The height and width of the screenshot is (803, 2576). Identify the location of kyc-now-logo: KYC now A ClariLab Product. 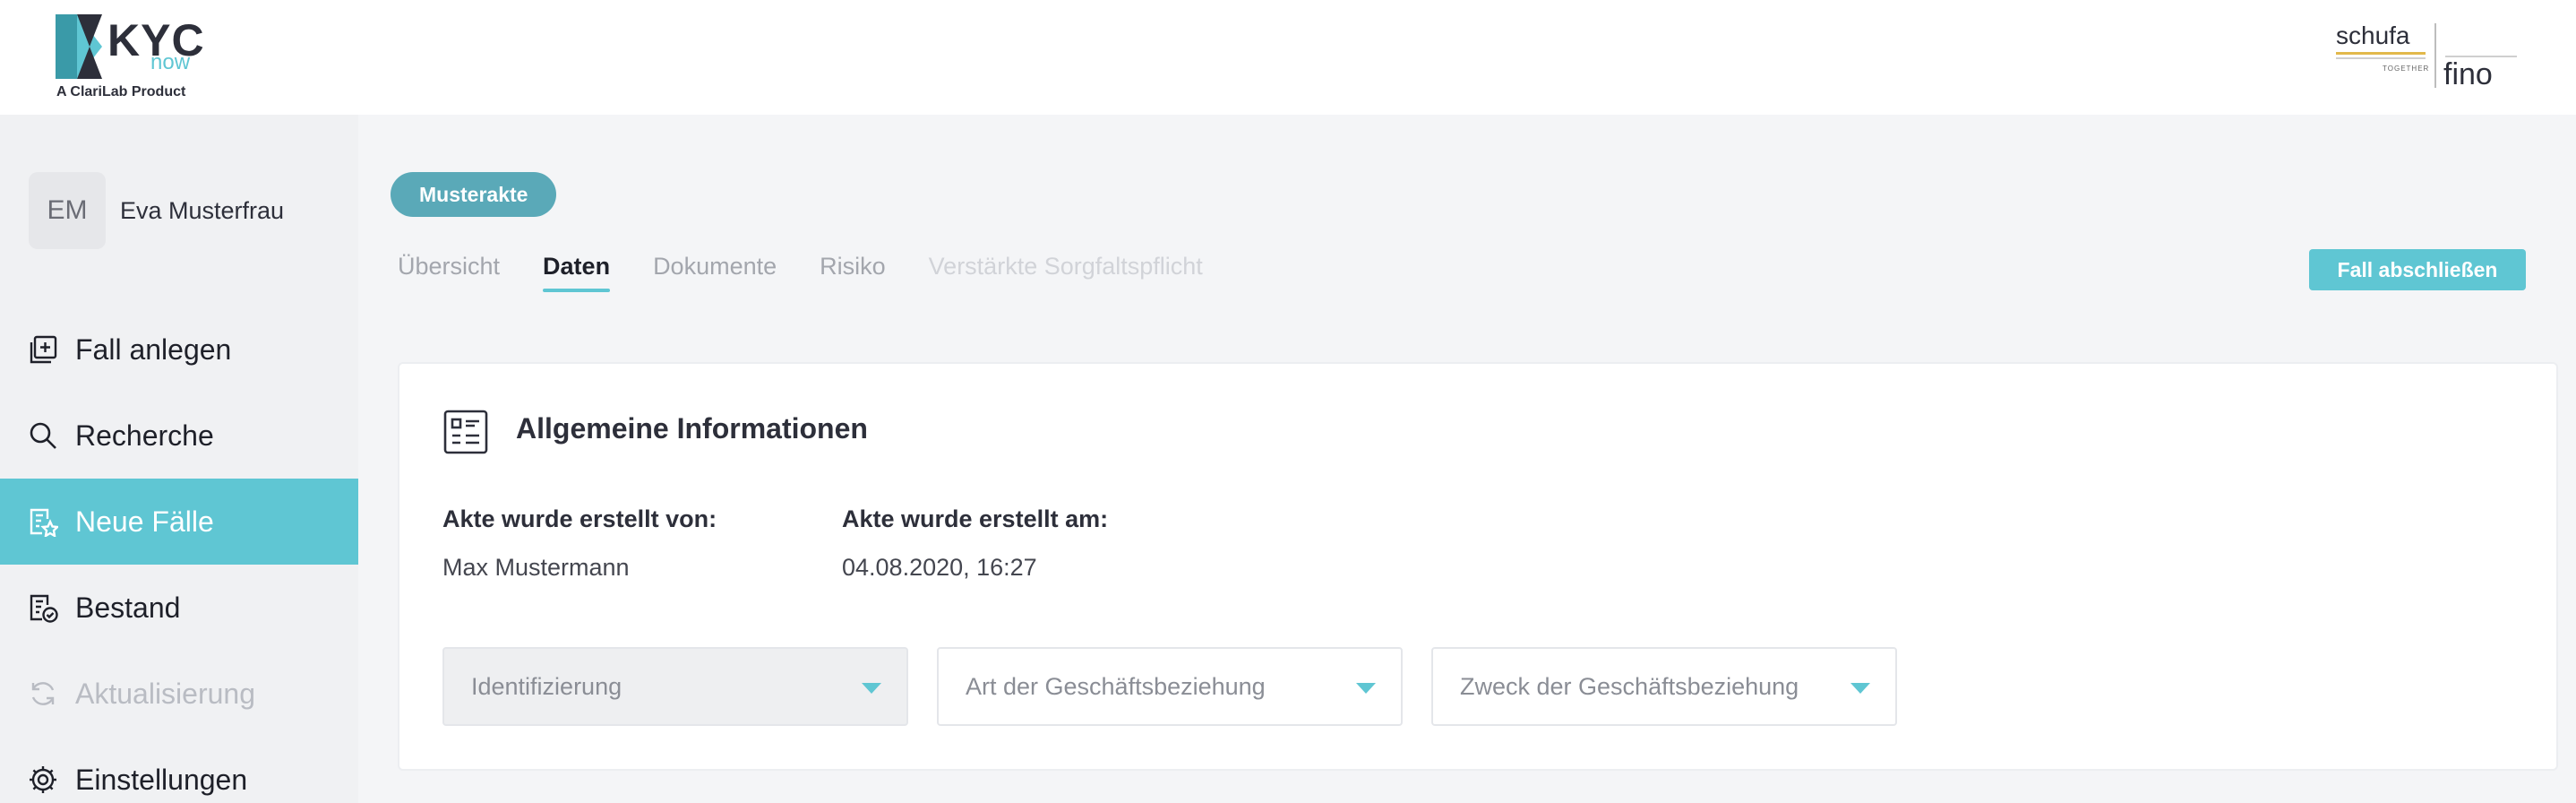
(136, 59).